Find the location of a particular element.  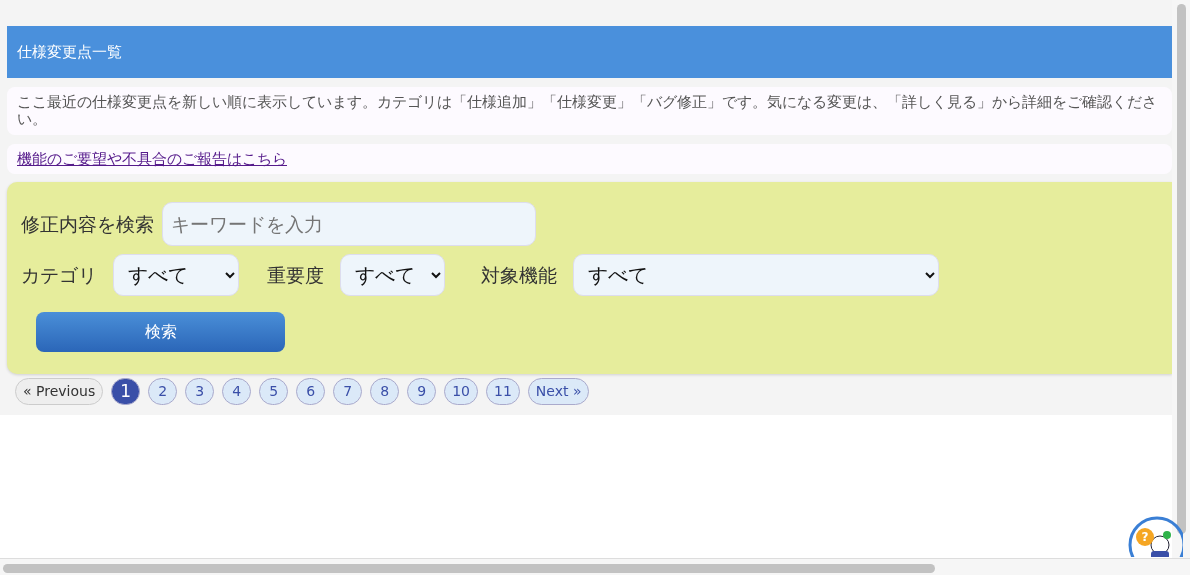

page-button: 10 is located at coordinates (461, 392).